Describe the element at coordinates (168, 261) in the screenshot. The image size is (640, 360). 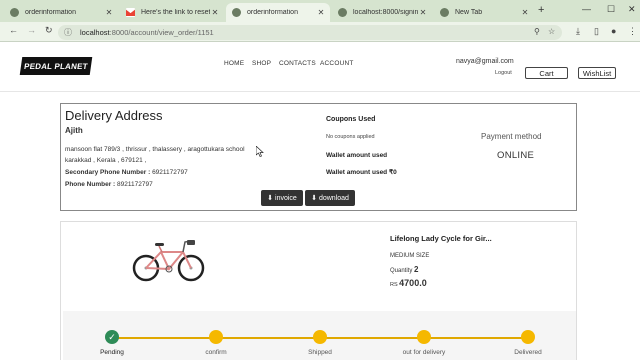
I see `bicycle-image` at that location.